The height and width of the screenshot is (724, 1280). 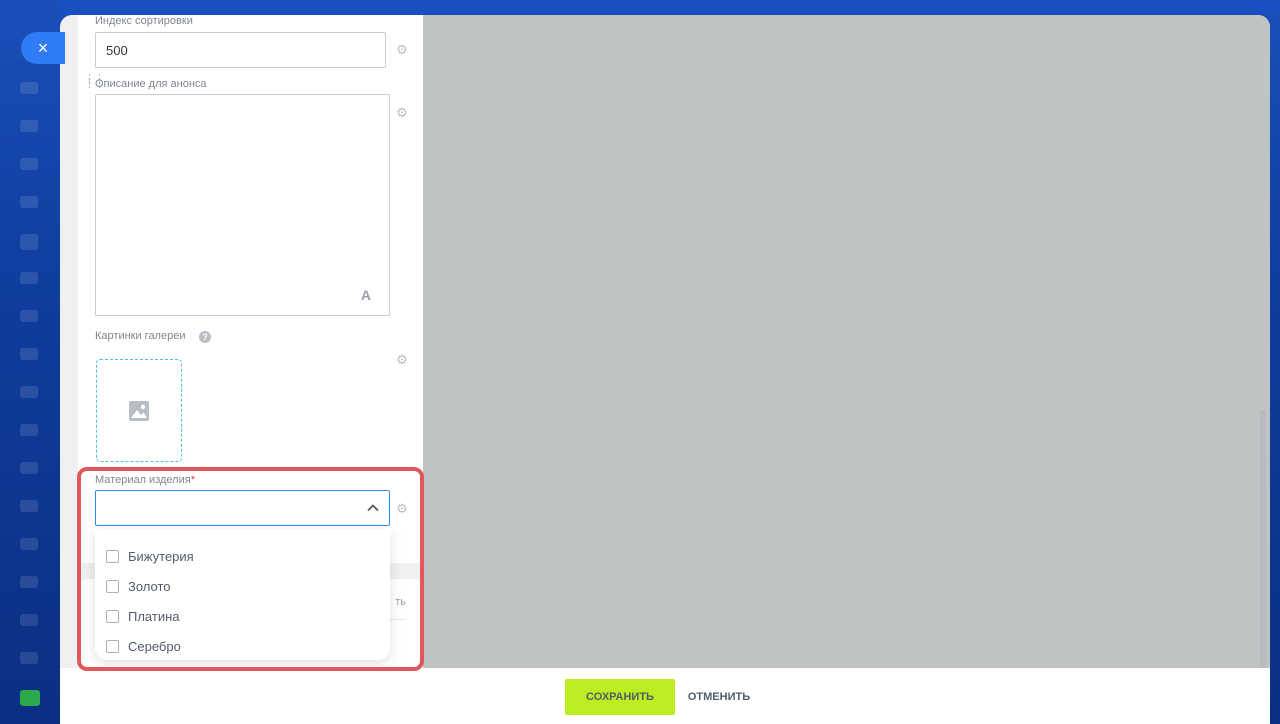 What do you see at coordinates (719, 697) in the screenshot?
I see `cancel-button: ОТМЕНИТЬ` at bounding box center [719, 697].